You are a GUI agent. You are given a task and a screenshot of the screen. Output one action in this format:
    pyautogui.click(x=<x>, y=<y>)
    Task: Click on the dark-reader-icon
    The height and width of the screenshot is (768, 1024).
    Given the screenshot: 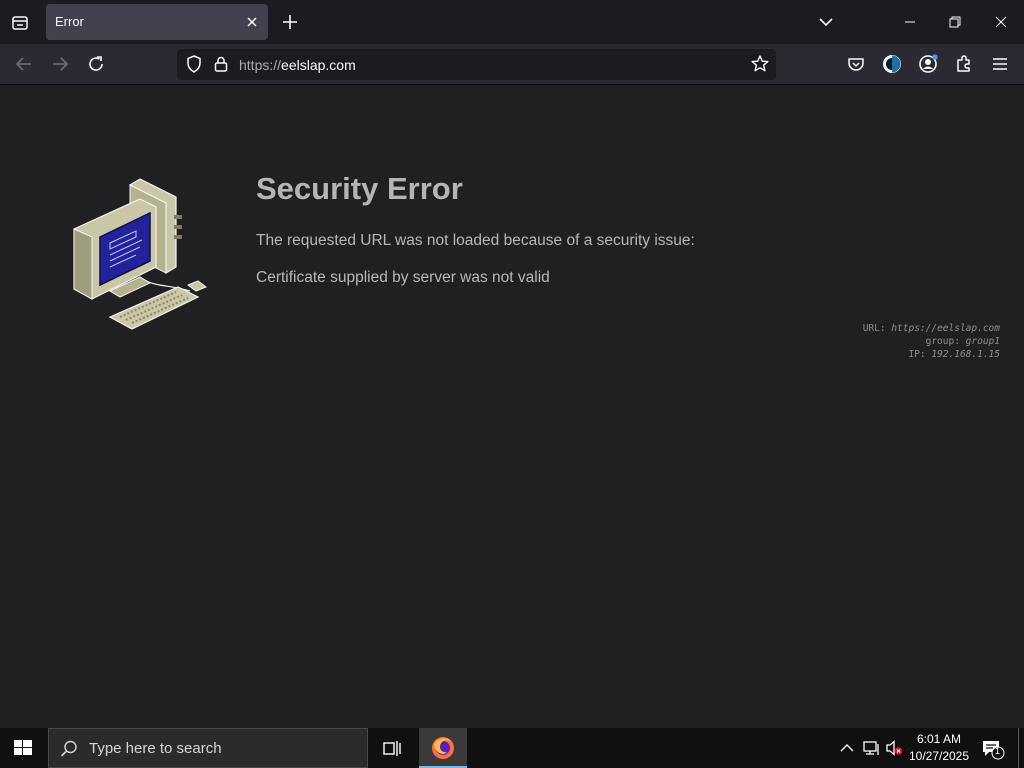 What is the action you would take?
    pyautogui.click(x=892, y=64)
    